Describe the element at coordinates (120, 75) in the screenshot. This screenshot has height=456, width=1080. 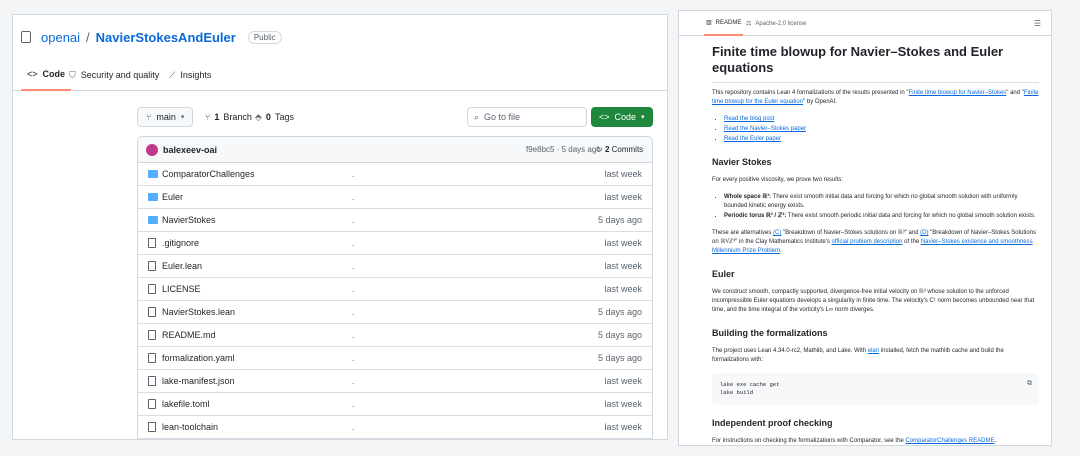
I see `tab-security-label: Security and quality` at that location.